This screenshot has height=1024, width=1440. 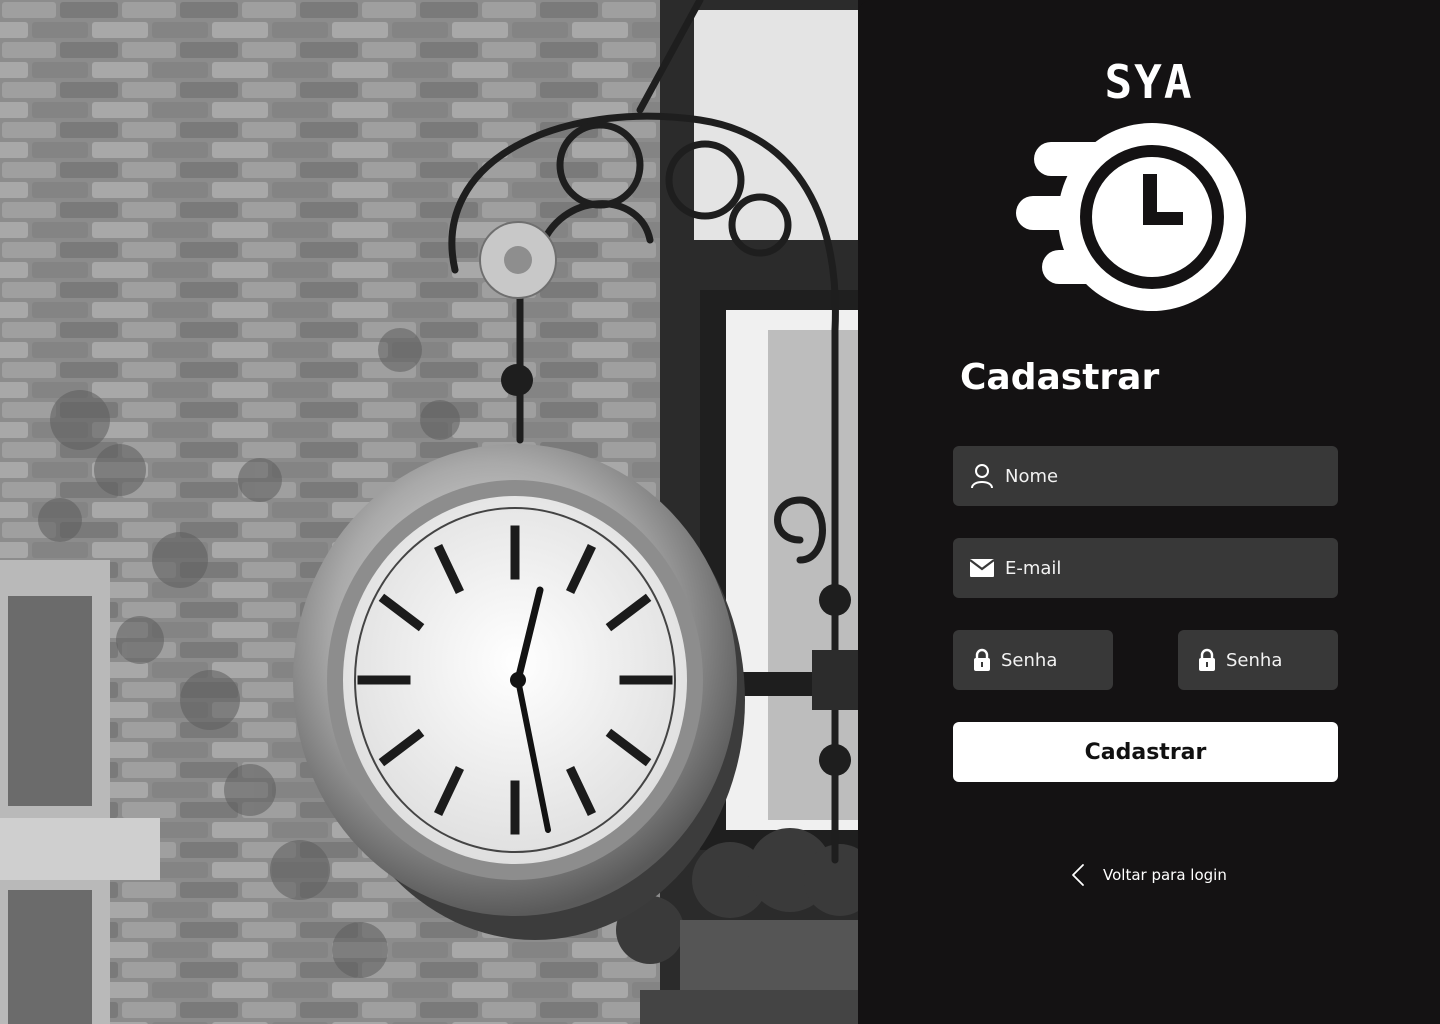 What do you see at coordinates (982, 568) in the screenshot?
I see `envelope-icon` at bounding box center [982, 568].